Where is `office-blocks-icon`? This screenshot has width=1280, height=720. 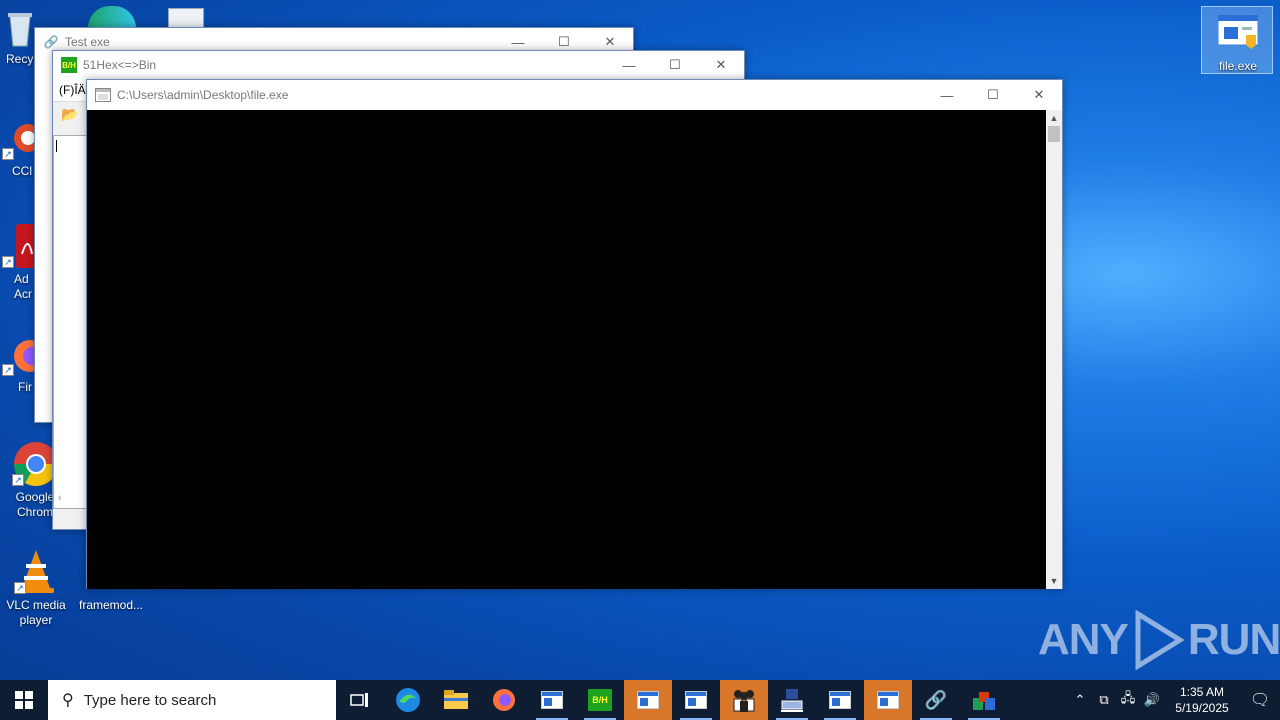
office-blocks-icon is located at coordinates (984, 701).